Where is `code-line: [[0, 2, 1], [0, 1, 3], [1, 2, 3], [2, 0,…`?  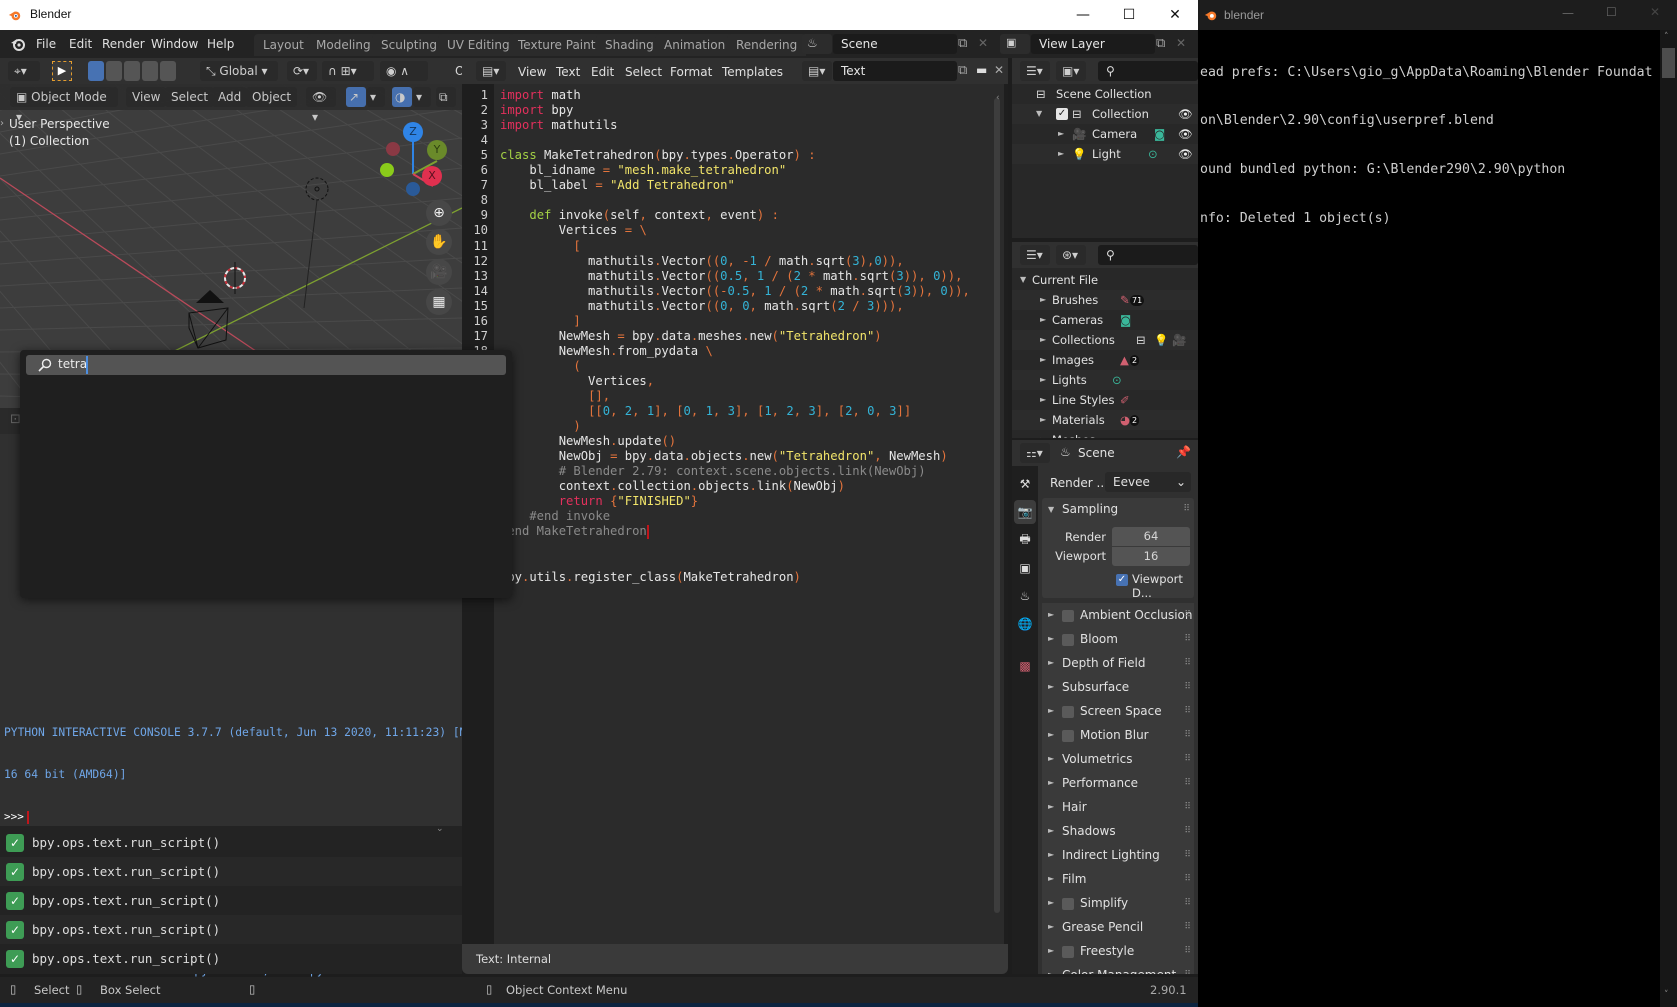
code-line: [[0, 2, 1], [0, 1, 3], [1, 2, 3], [2, 0,… is located at coordinates (705, 411).